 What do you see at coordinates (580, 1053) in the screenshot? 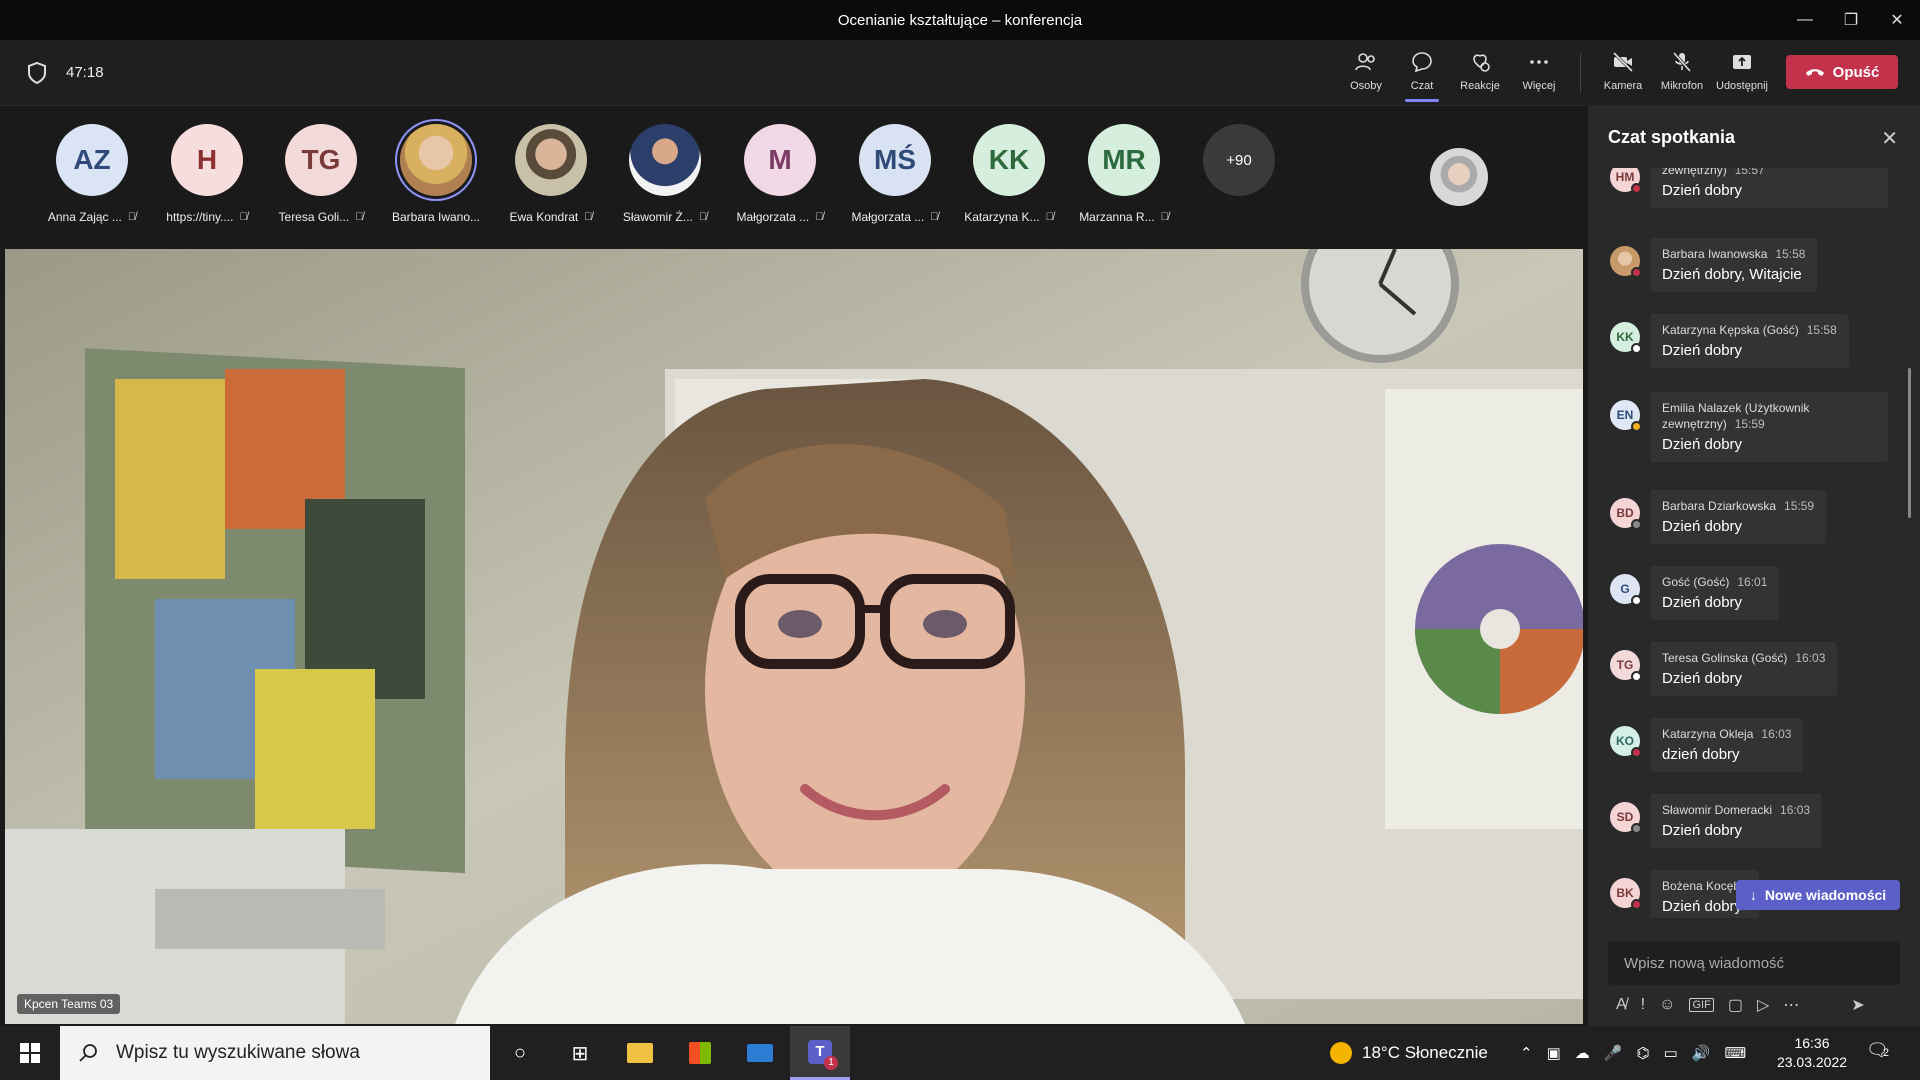
I see `task-view-icon: ⊞` at bounding box center [580, 1053].